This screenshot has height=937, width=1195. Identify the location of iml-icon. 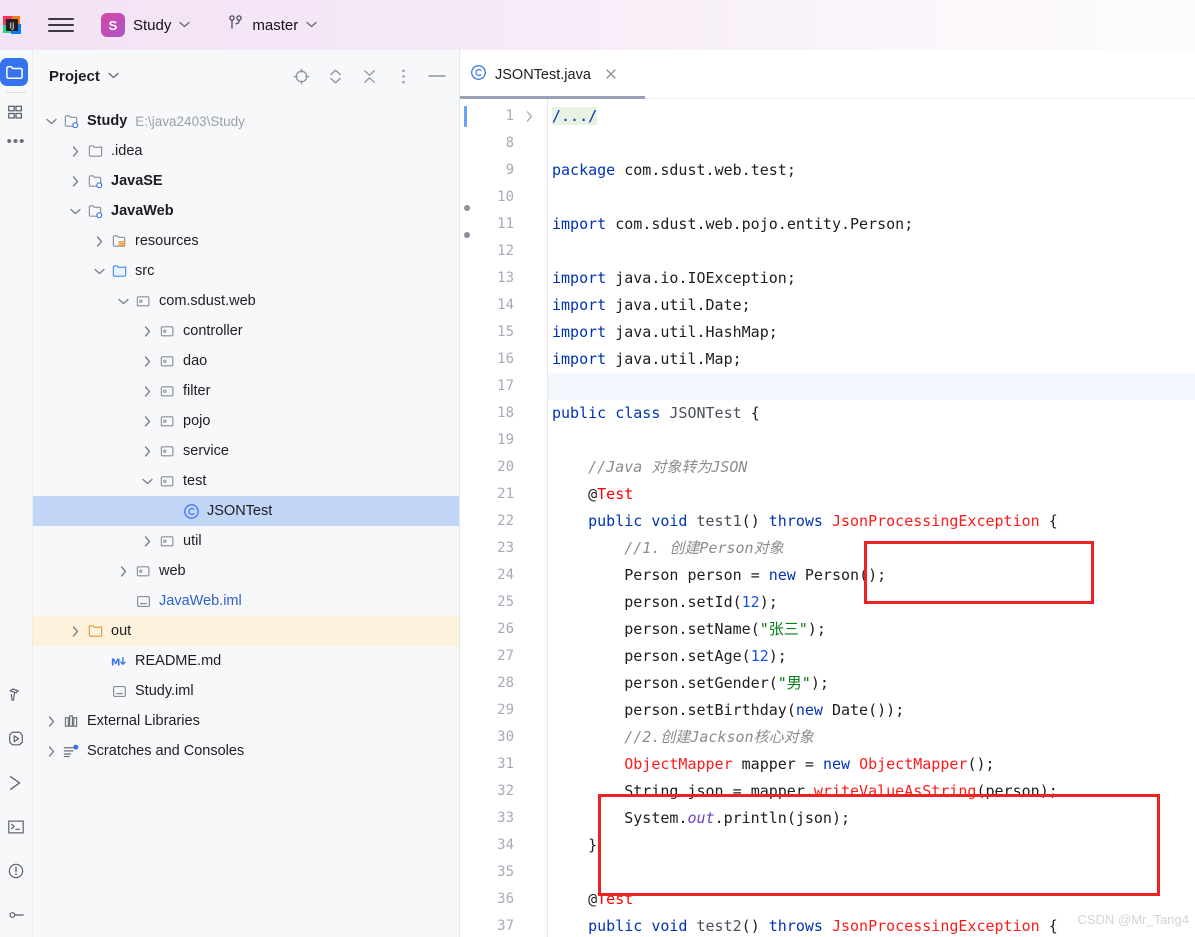
(143, 601).